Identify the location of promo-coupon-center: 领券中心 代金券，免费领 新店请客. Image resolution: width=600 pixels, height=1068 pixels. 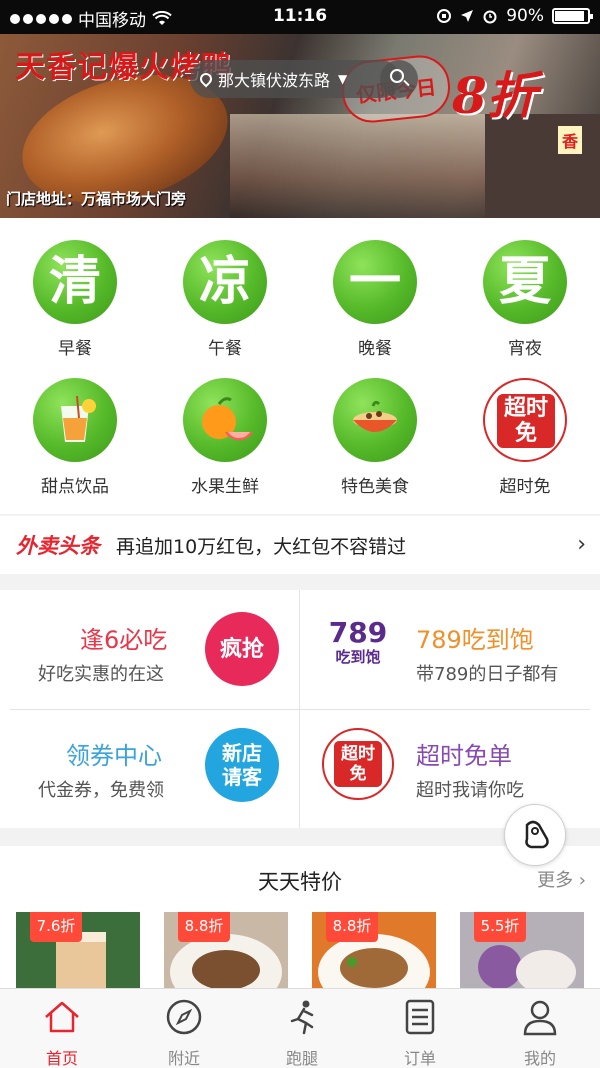
(149, 769).